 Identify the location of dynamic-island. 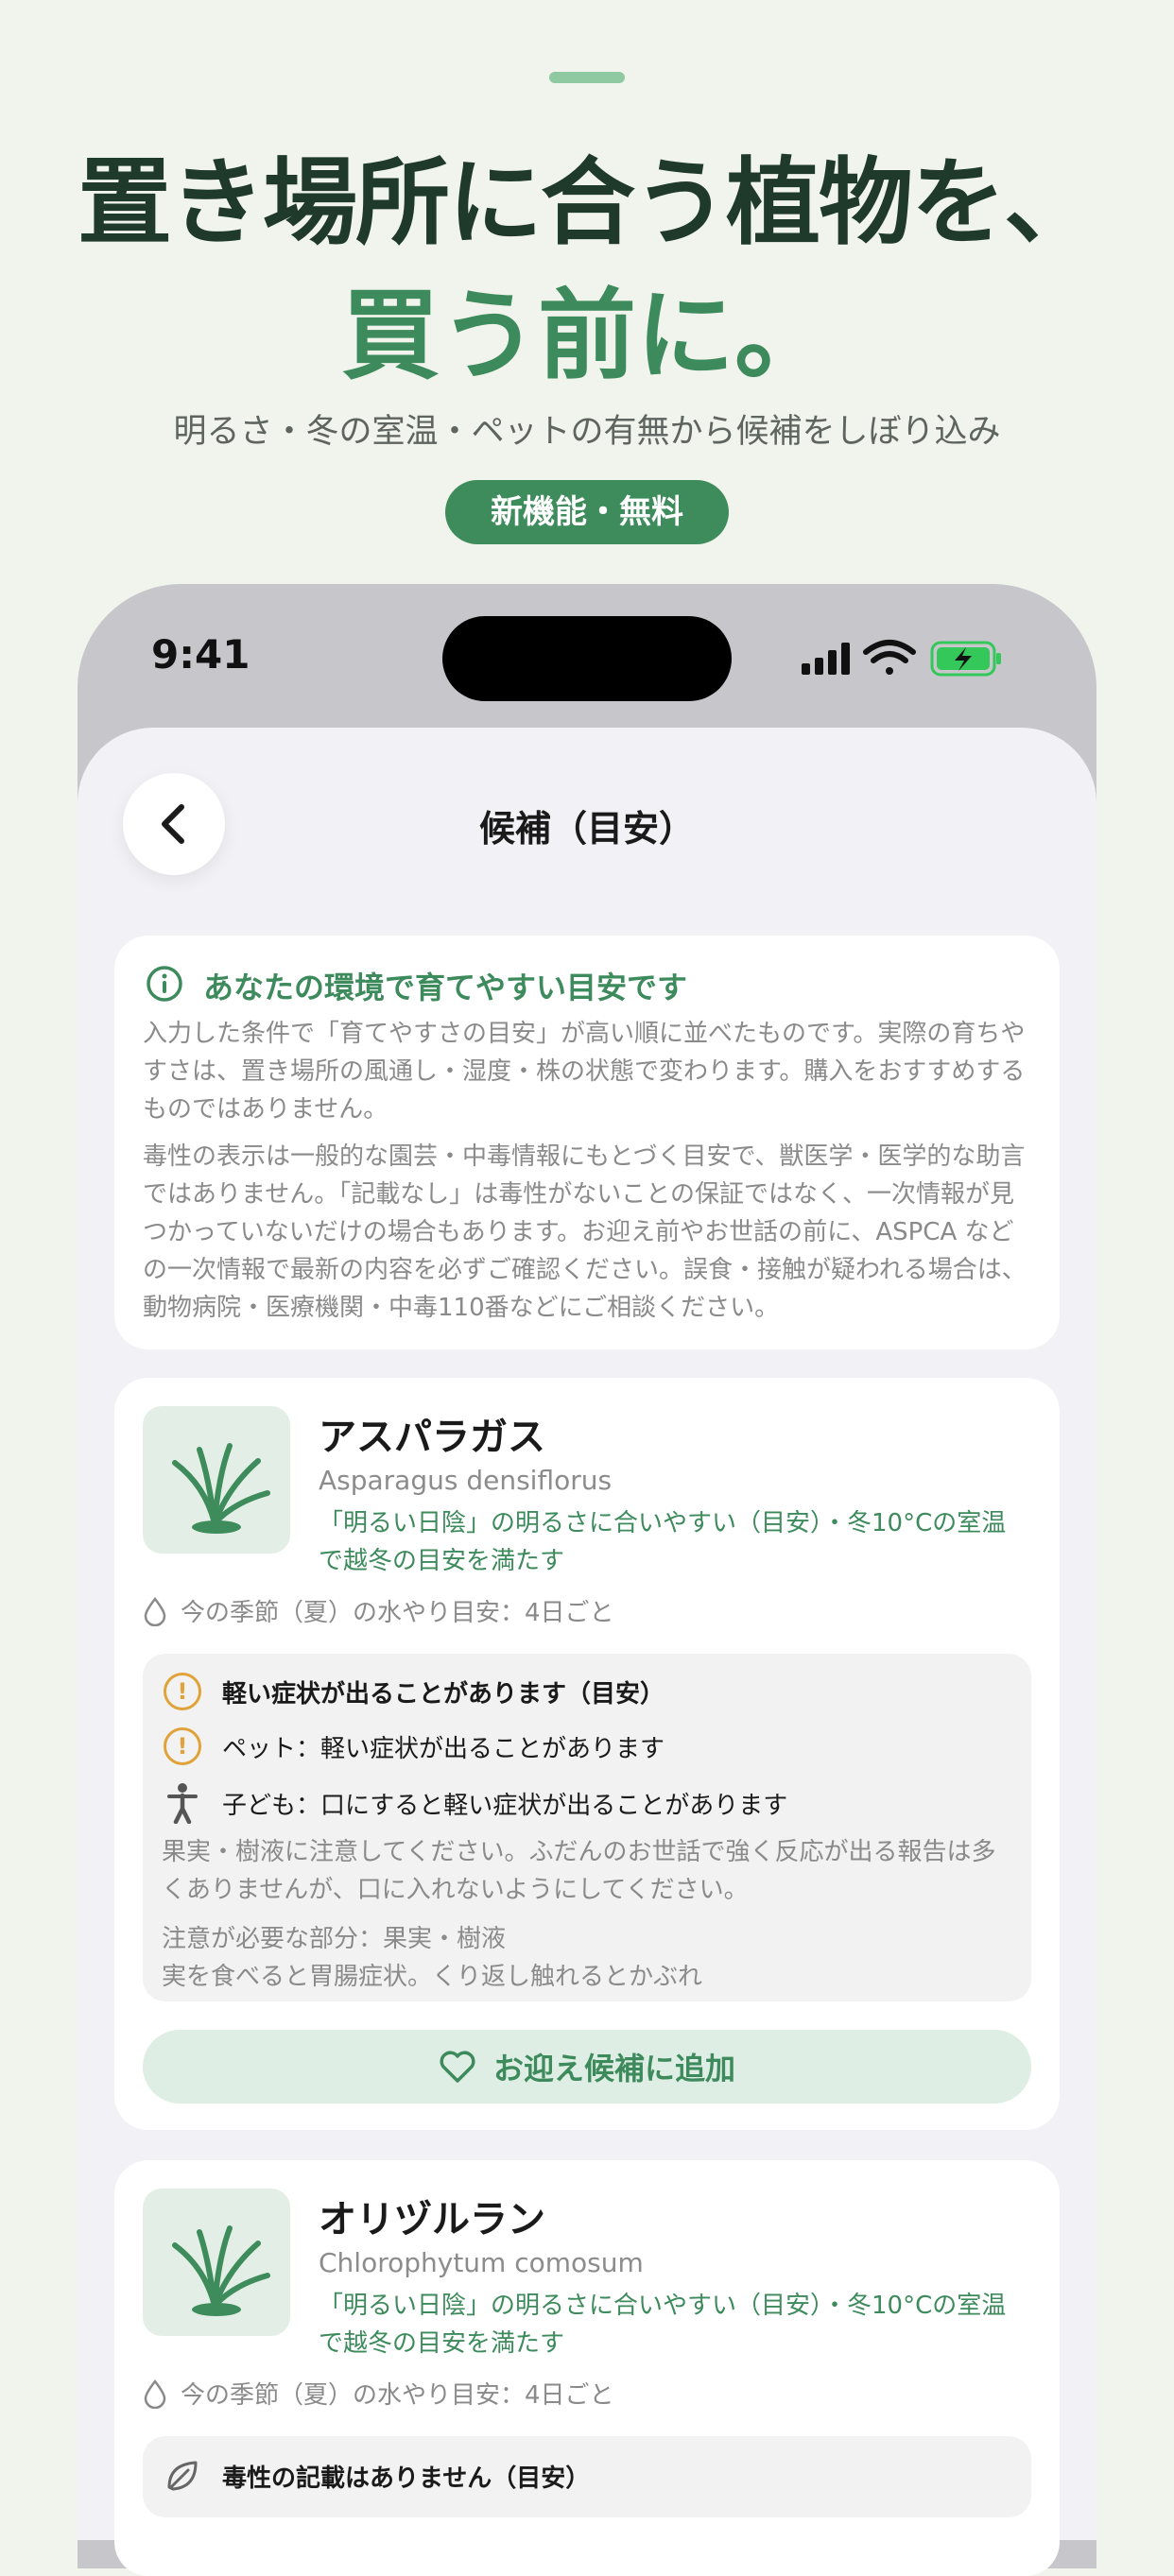
(587, 658).